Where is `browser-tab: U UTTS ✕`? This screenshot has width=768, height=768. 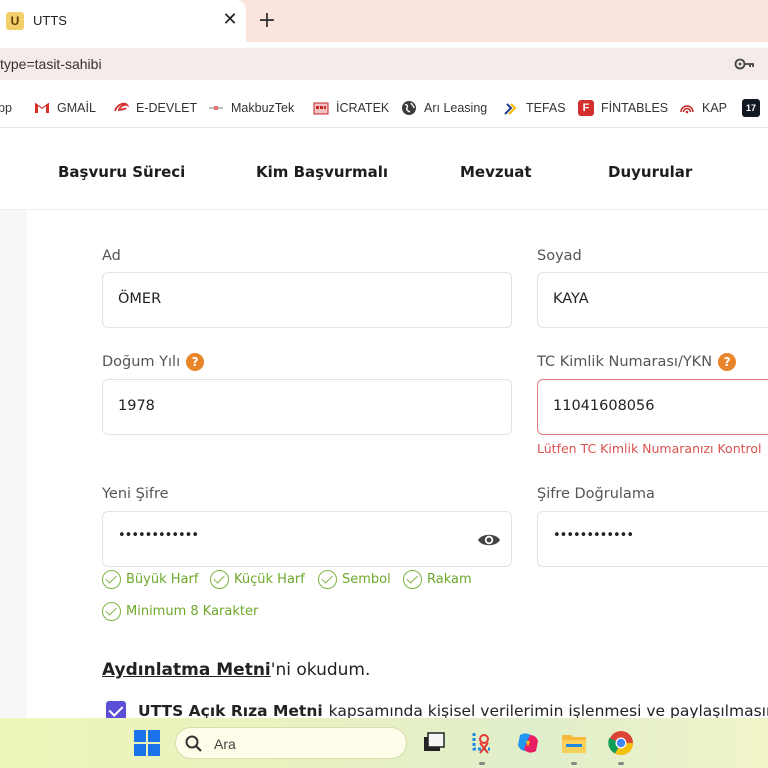
browser-tab: U UTTS ✕ is located at coordinates (123, 21).